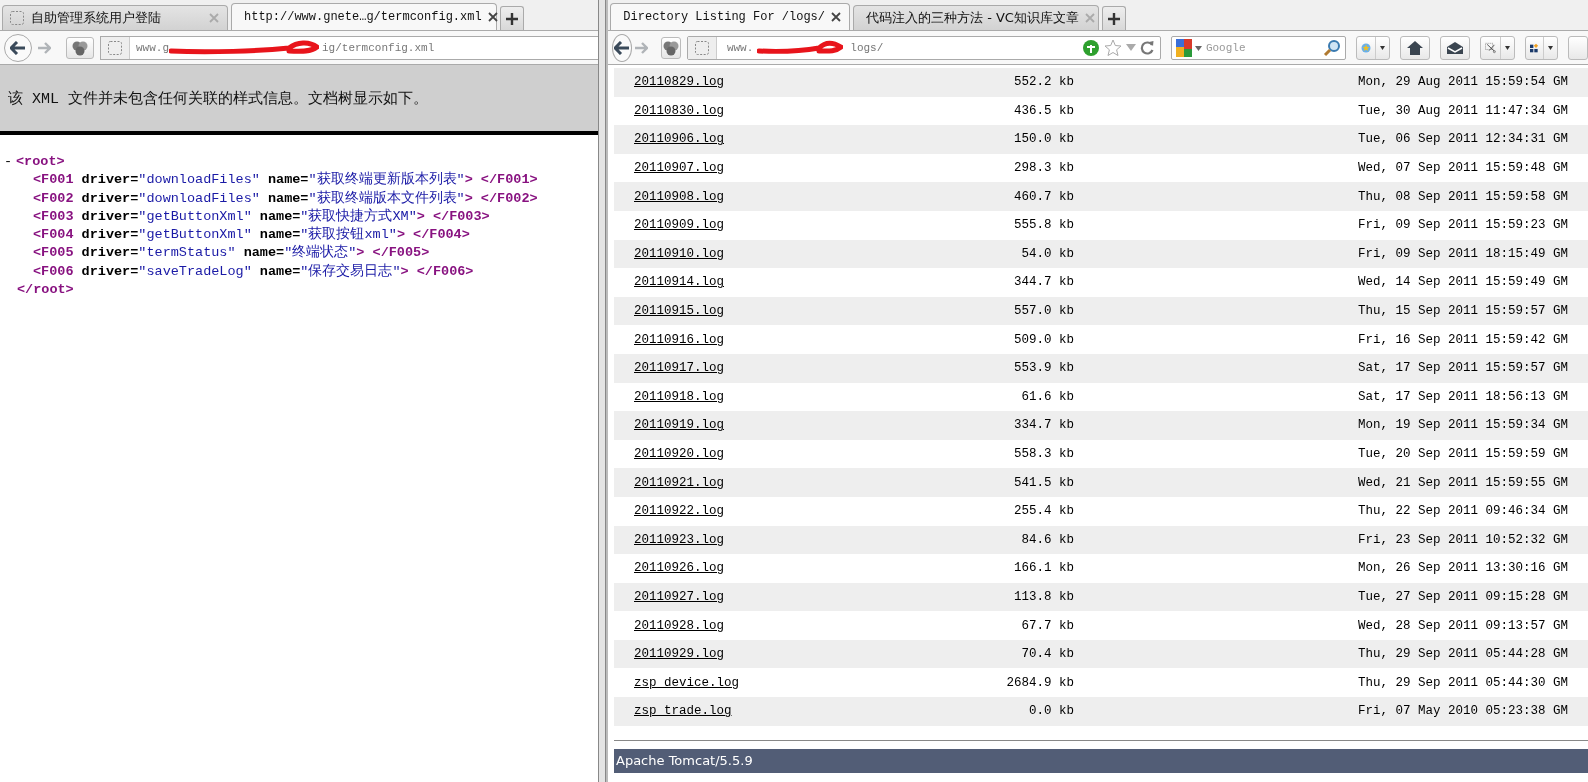 The height and width of the screenshot is (782, 1588). I want to click on modified-date: Mon, 26 Sep 2011 13:30:16 GM, so click(1463, 568).